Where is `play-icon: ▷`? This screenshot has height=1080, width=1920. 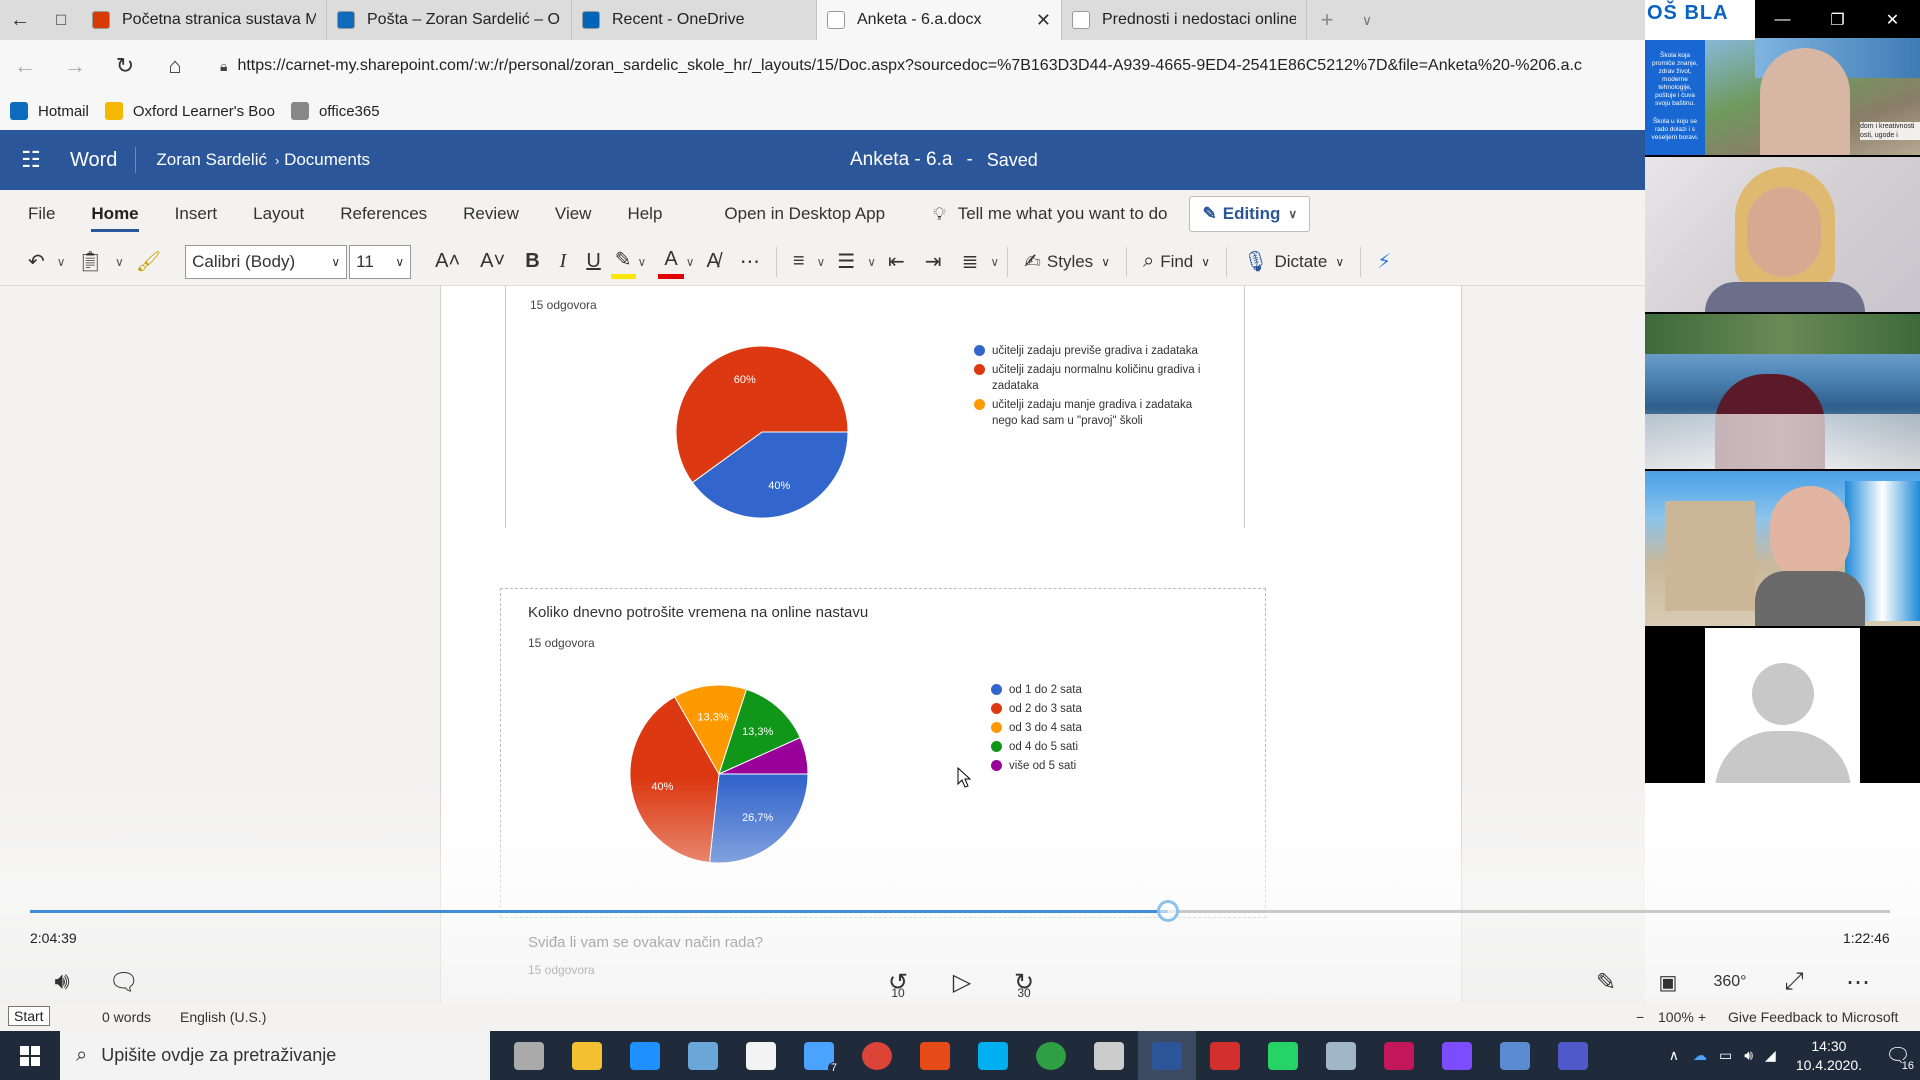 play-icon: ▷ is located at coordinates (962, 982).